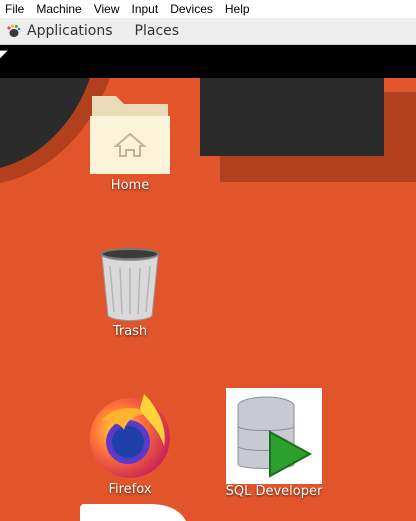 The image size is (416, 521). I want to click on desktop-icon-firefox: Firefox, so click(130, 441).